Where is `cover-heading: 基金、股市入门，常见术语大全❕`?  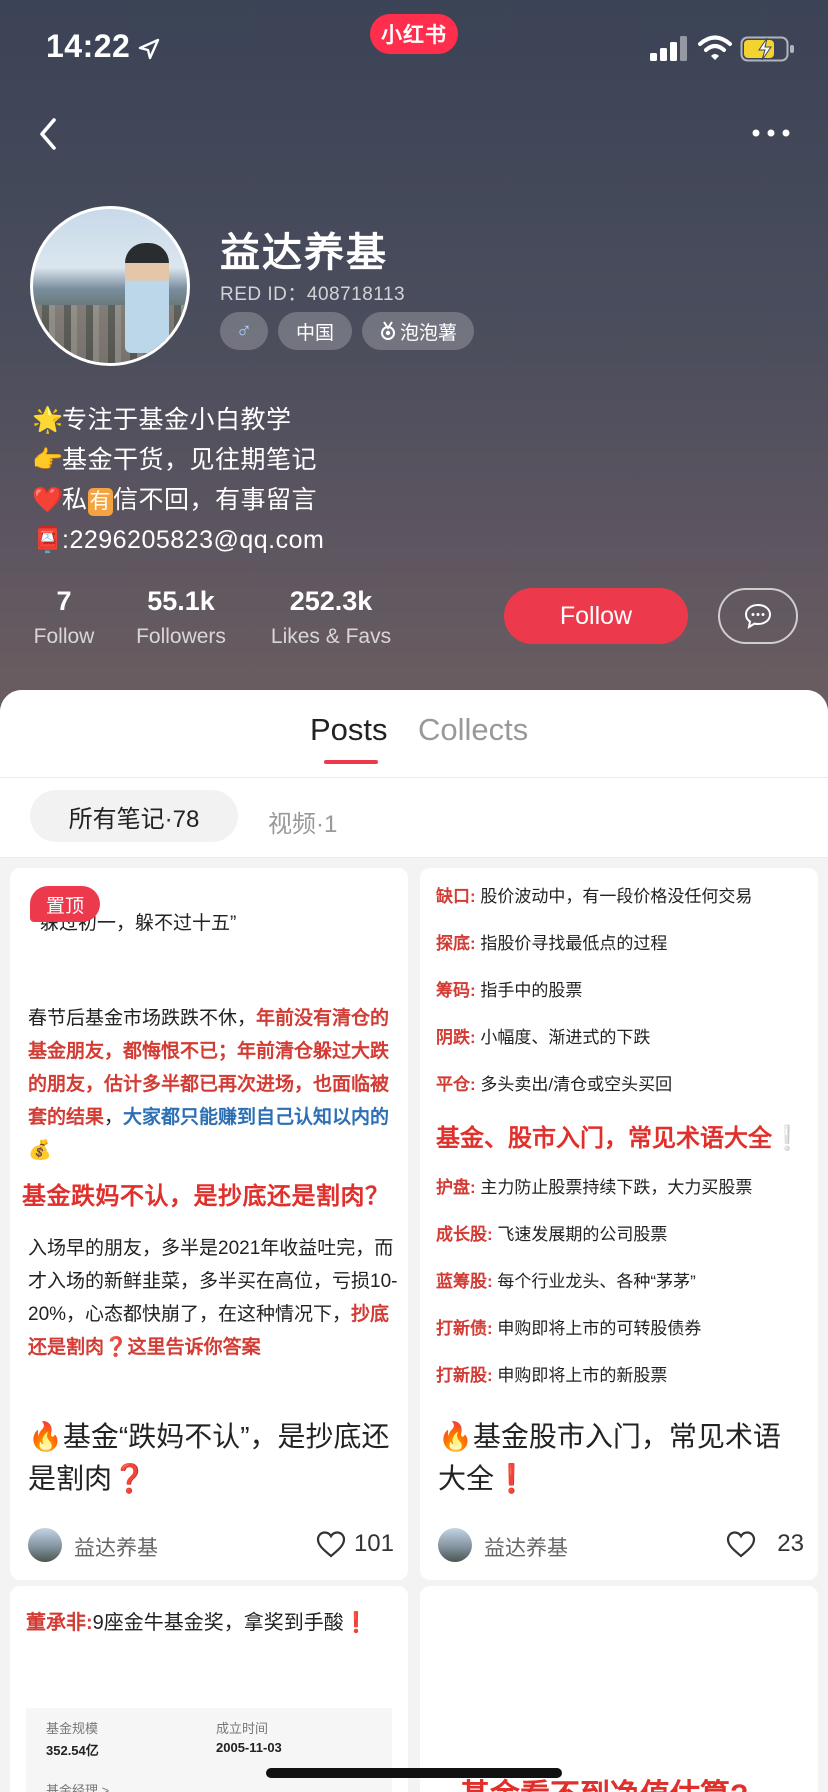
cover-heading: 基金、股市入门，常见术语大全❕ is located at coordinates (619, 1135).